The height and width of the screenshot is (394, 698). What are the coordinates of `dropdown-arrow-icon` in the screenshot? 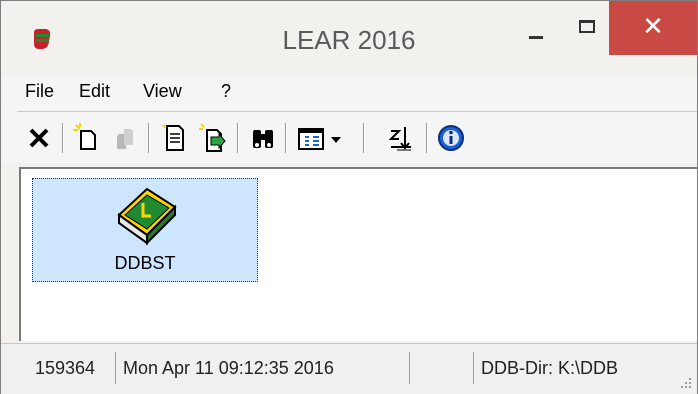 It's located at (336, 138).